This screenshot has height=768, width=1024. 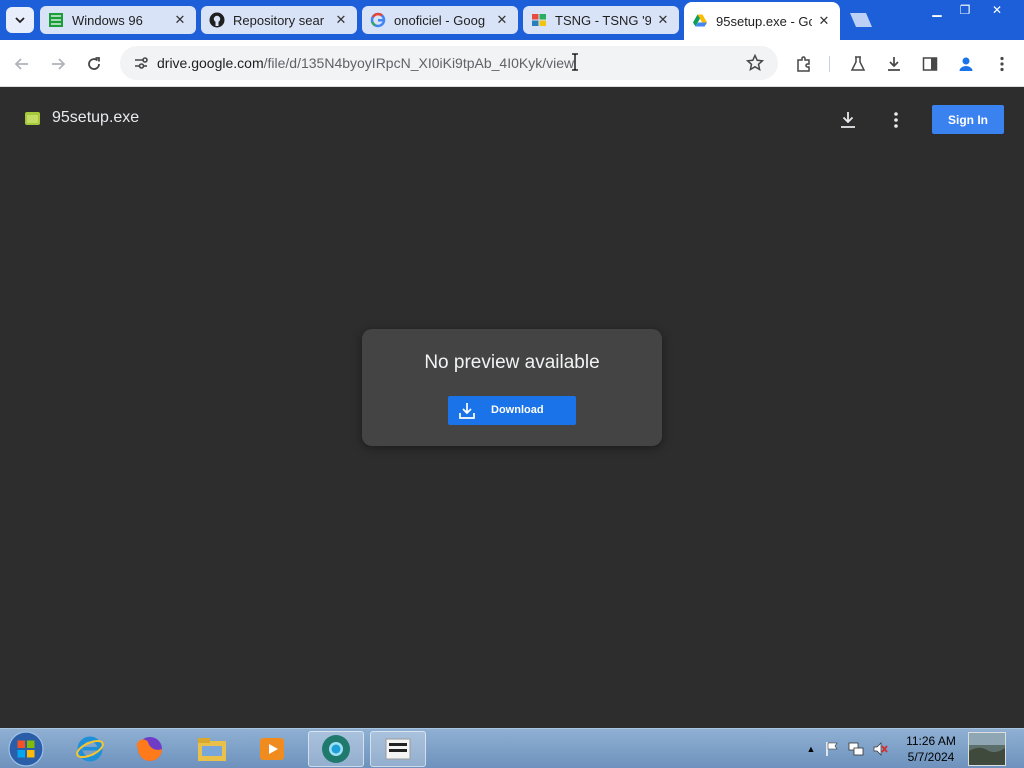 I want to click on viewer-download-button, so click(x=848, y=120).